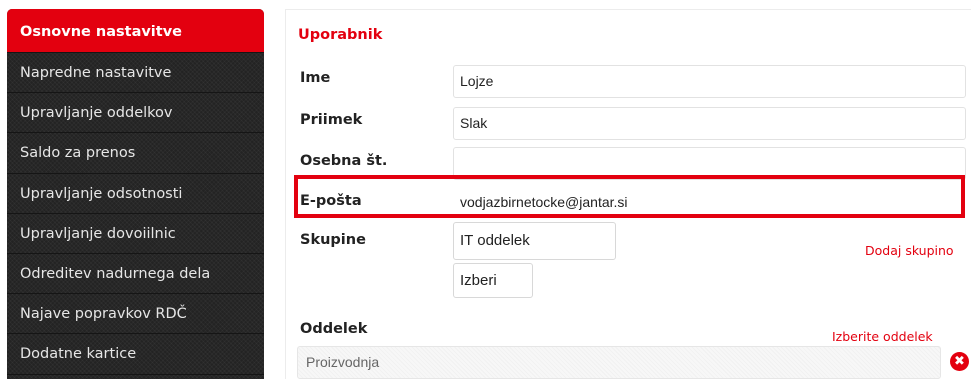  Describe the element at coordinates (344, 161) in the screenshot. I see `osebna-label: Osebna št.` at that location.